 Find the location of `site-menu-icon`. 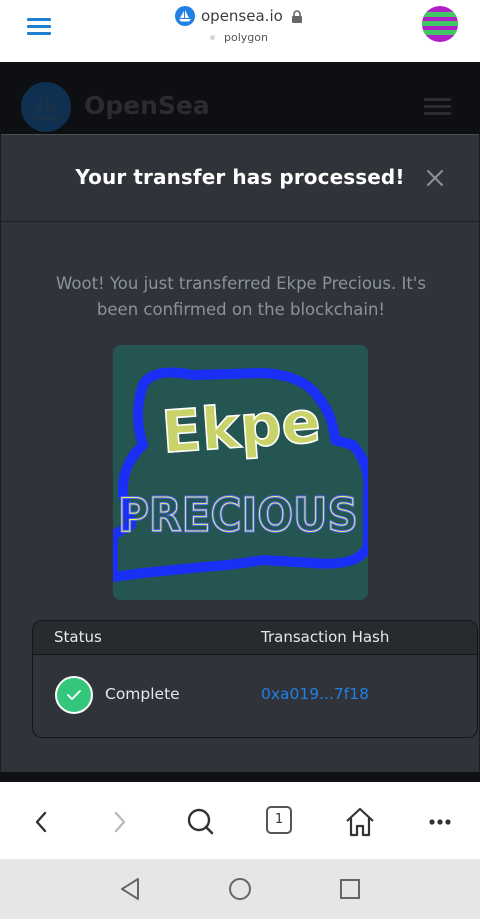

site-menu-icon is located at coordinates (437, 107).